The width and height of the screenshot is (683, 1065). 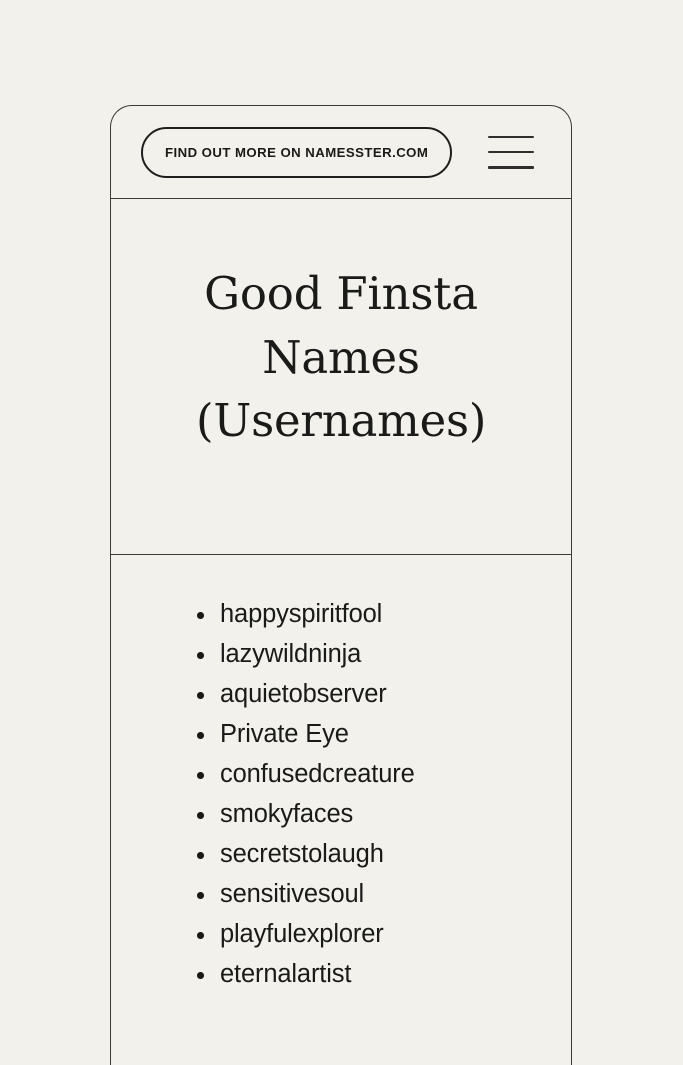 What do you see at coordinates (364, 855) in the screenshot?
I see `list-item: secretstolaugh` at bounding box center [364, 855].